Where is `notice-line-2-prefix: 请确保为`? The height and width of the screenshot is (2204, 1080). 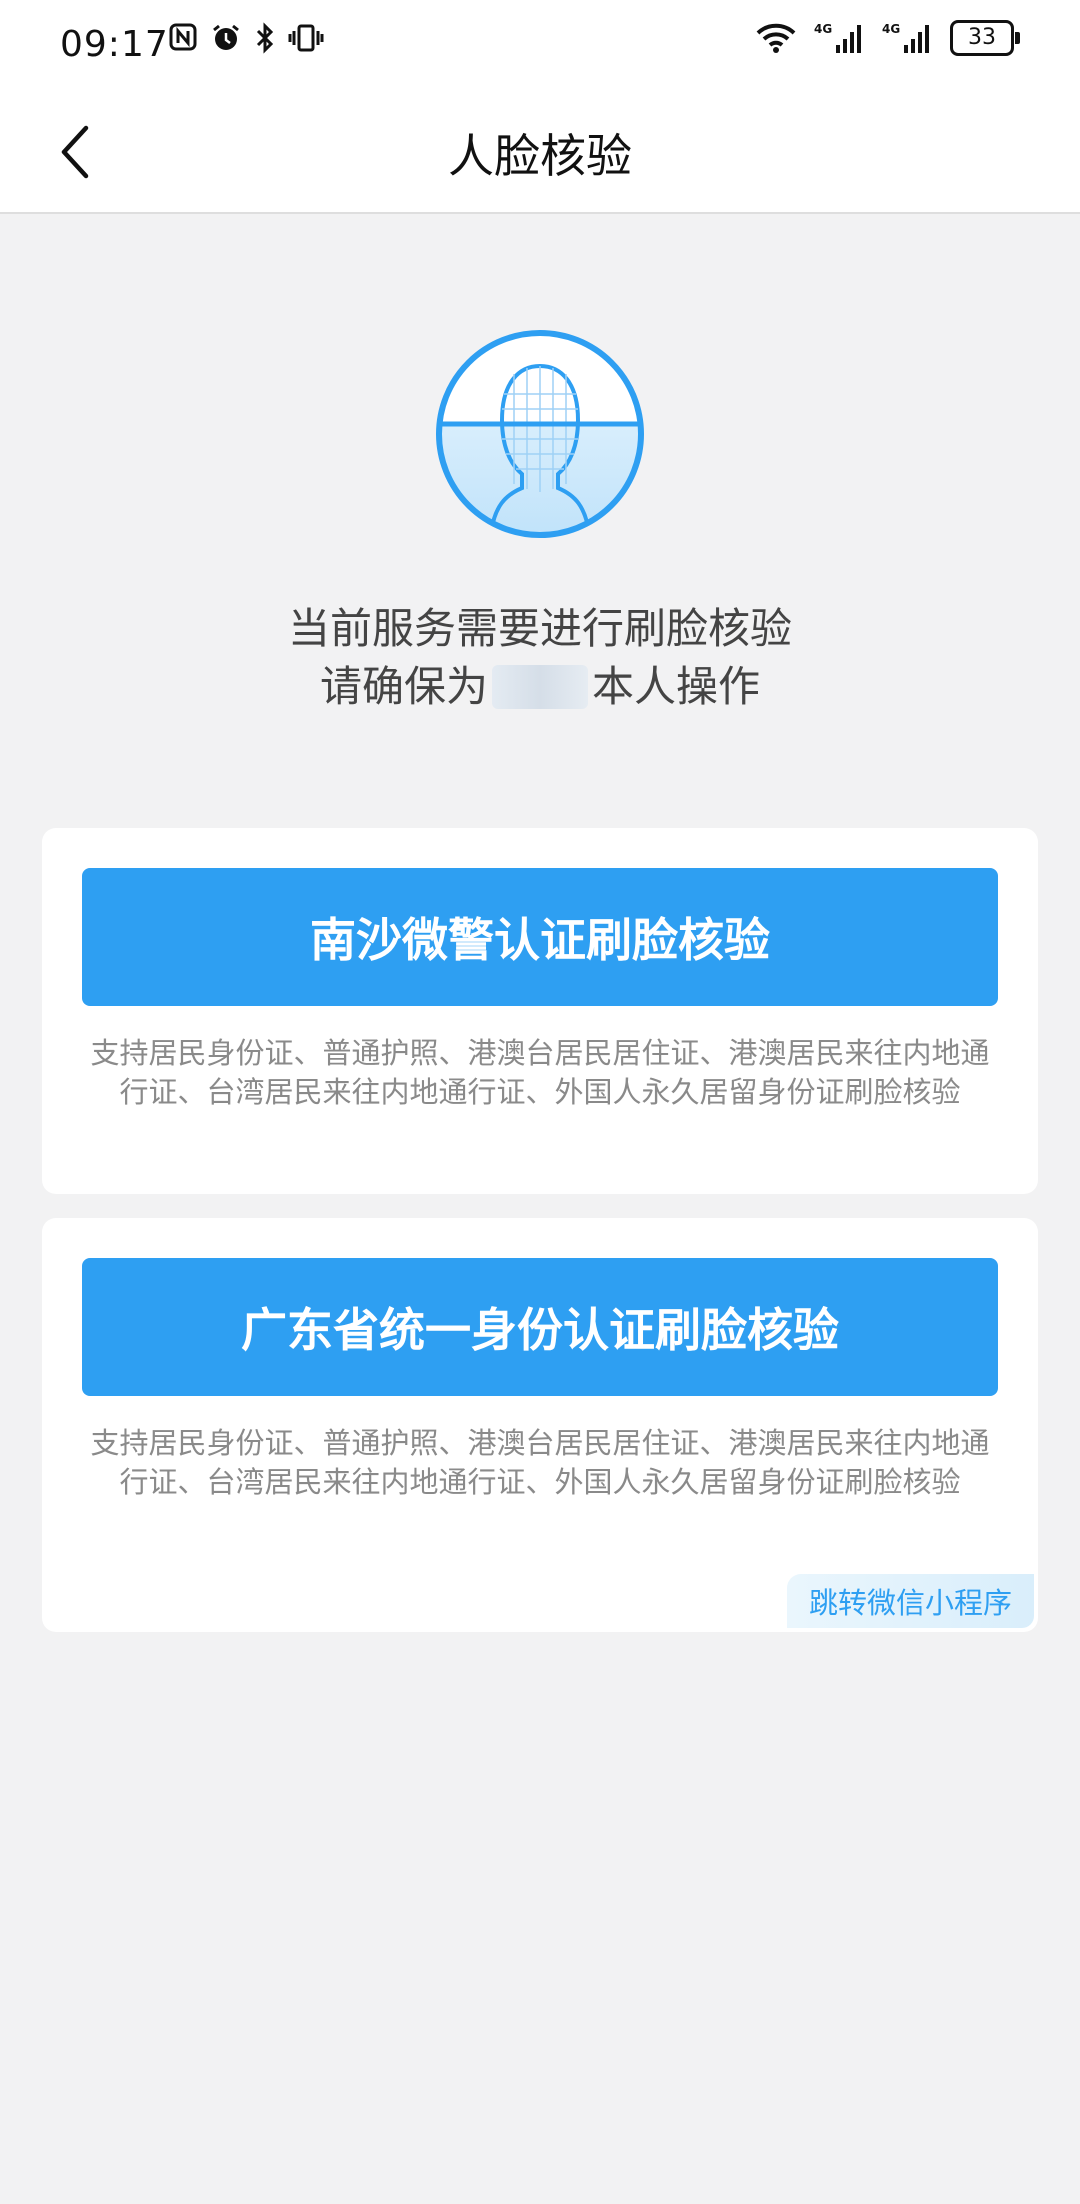
notice-line-2-prefix: 请确保为 is located at coordinates (403, 686).